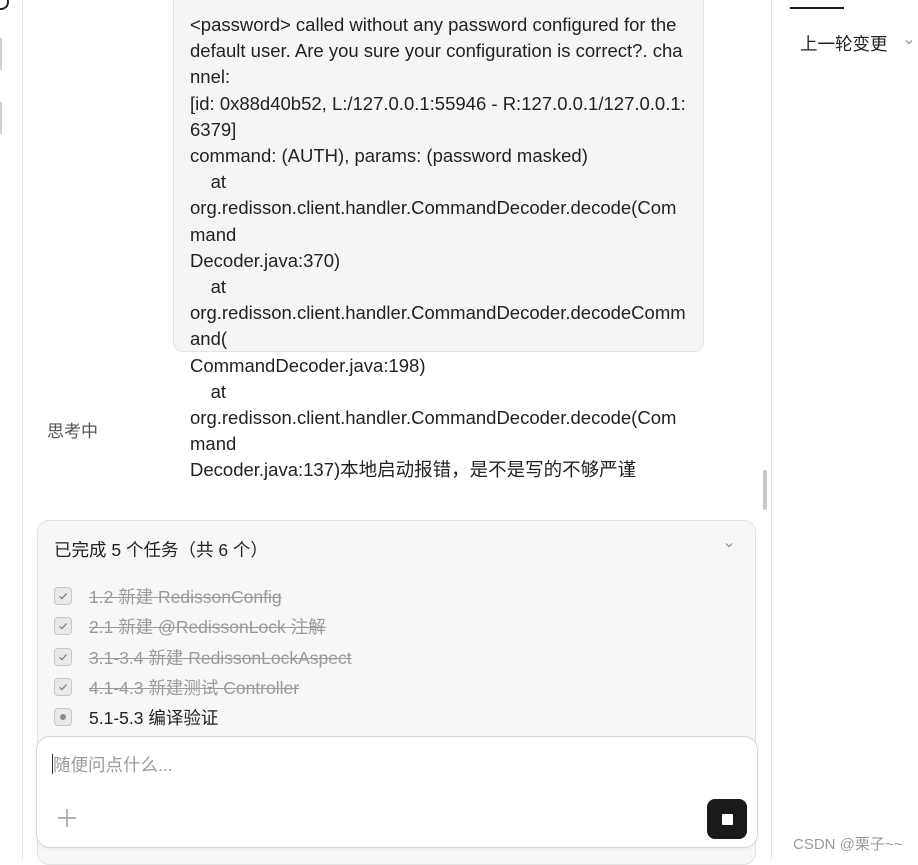 Image resolution: width=918 pixels, height=865 pixels. Describe the element at coordinates (161, 549) in the screenshot. I see `task-panel-header: 已完成 5 个任务（共 6 个）` at that location.